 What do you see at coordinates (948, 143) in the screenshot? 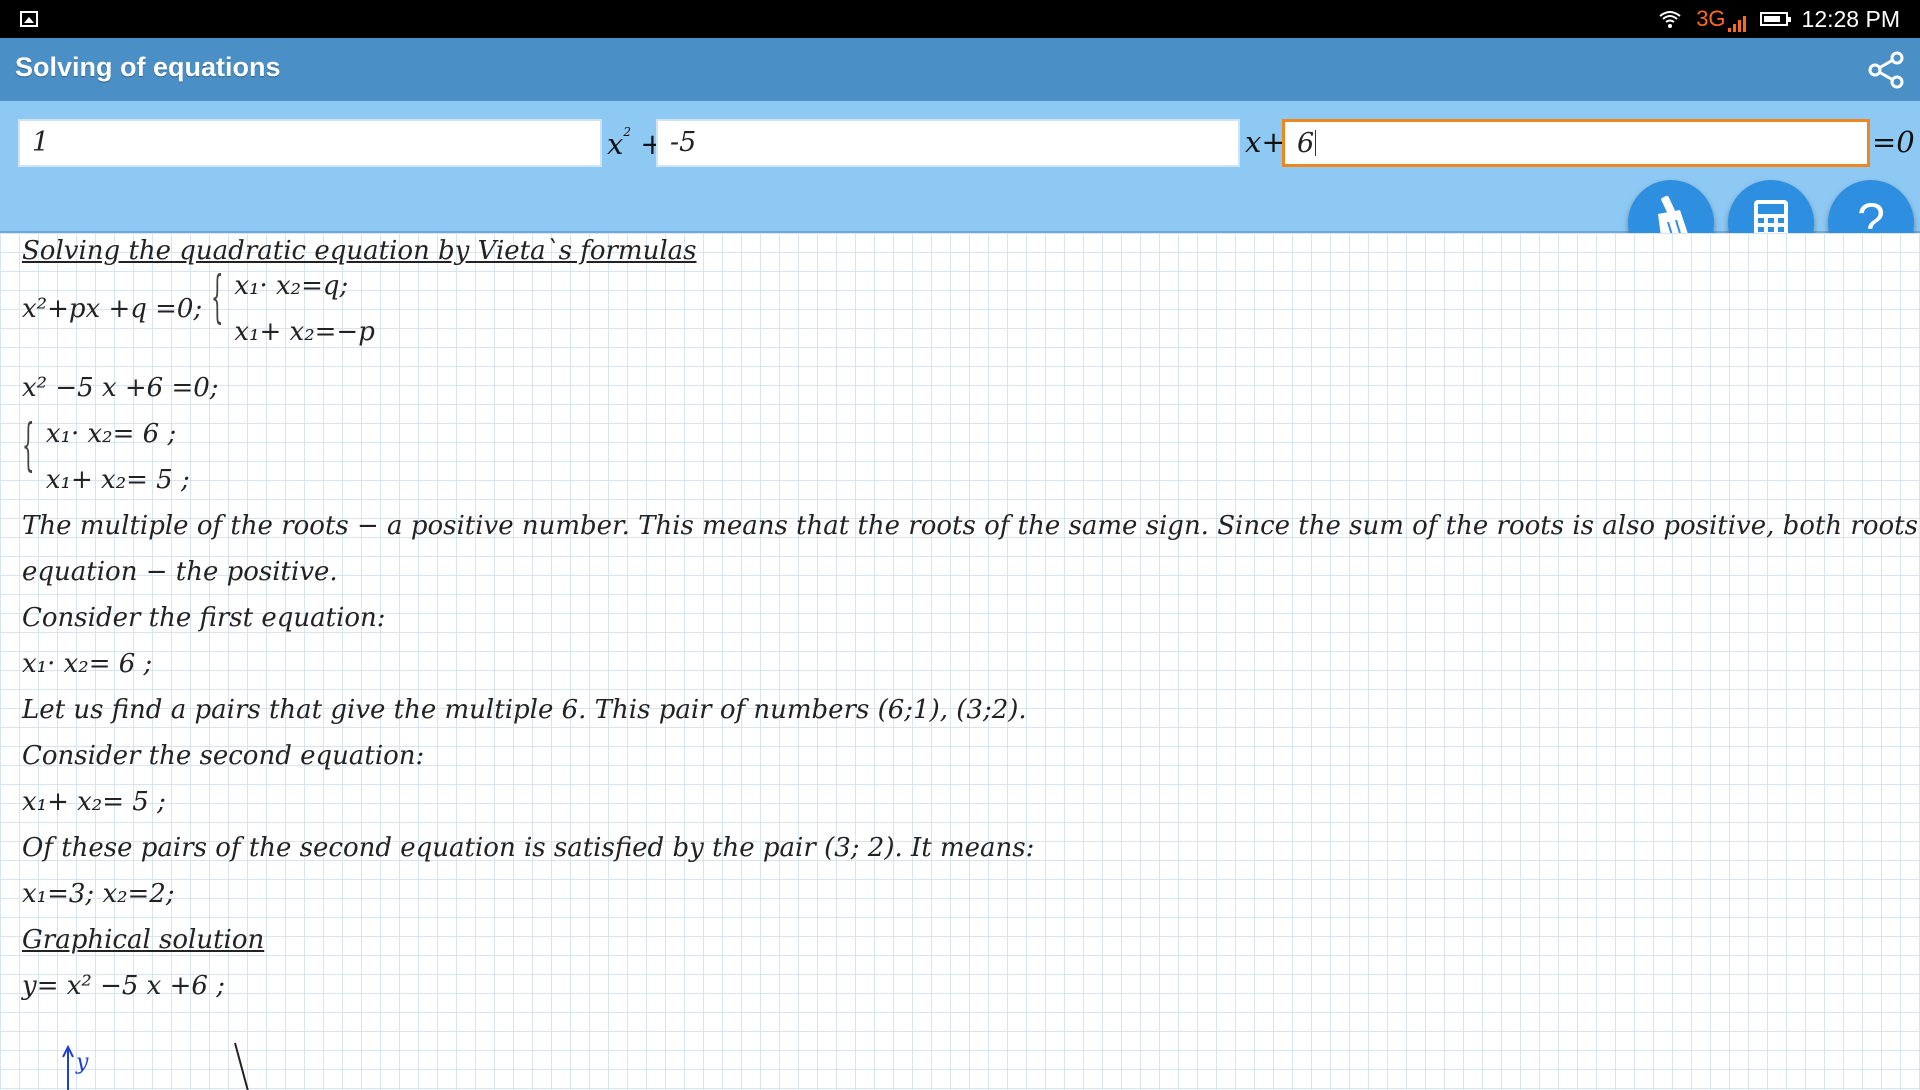
I see `coefficient-b-field: -5` at bounding box center [948, 143].